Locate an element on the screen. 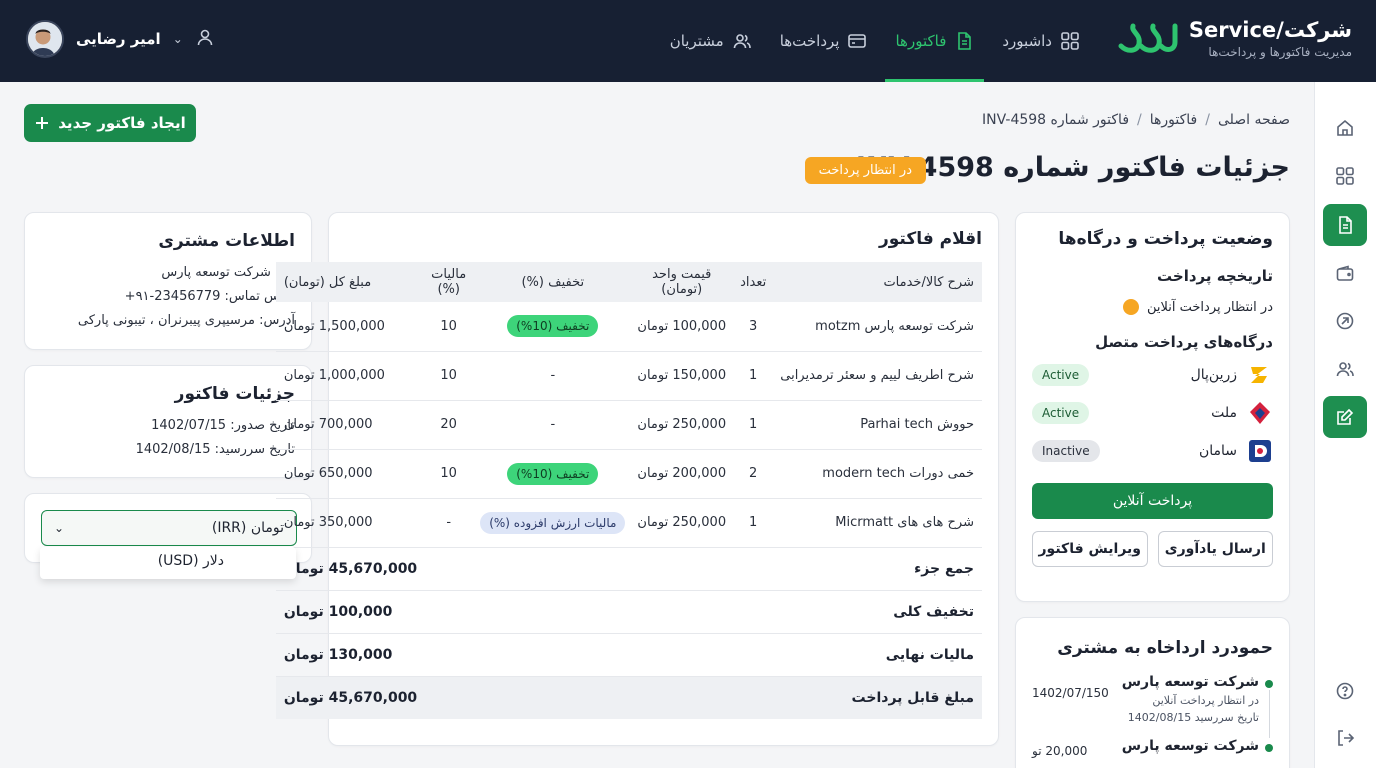 Image resolution: width=1376 pixels, height=768 pixels. breadcrumb-current: فاکتور شماره INV-4598 is located at coordinates (1056, 120).